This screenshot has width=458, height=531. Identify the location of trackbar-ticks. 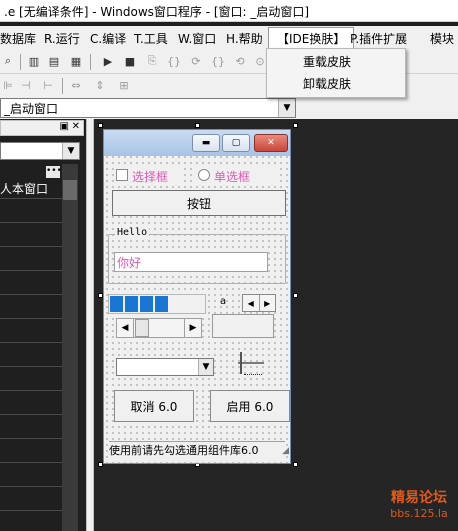
(253, 375).